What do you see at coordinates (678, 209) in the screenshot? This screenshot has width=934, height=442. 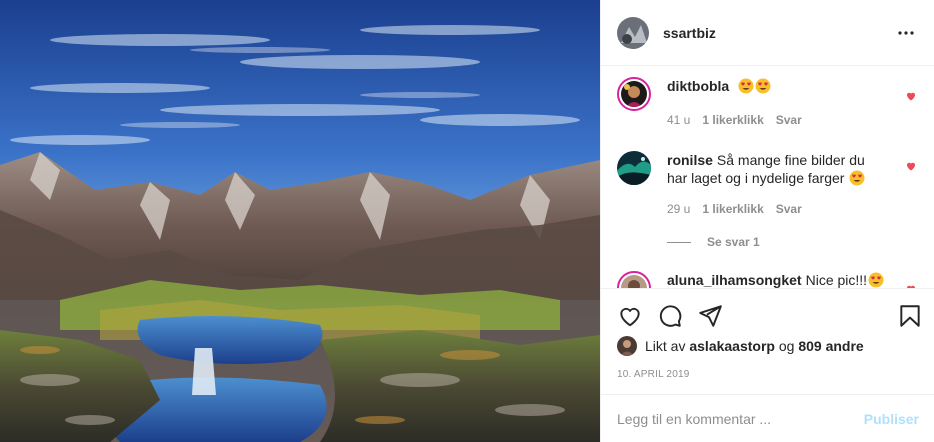 I see `comment-time: 29 u` at bounding box center [678, 209].